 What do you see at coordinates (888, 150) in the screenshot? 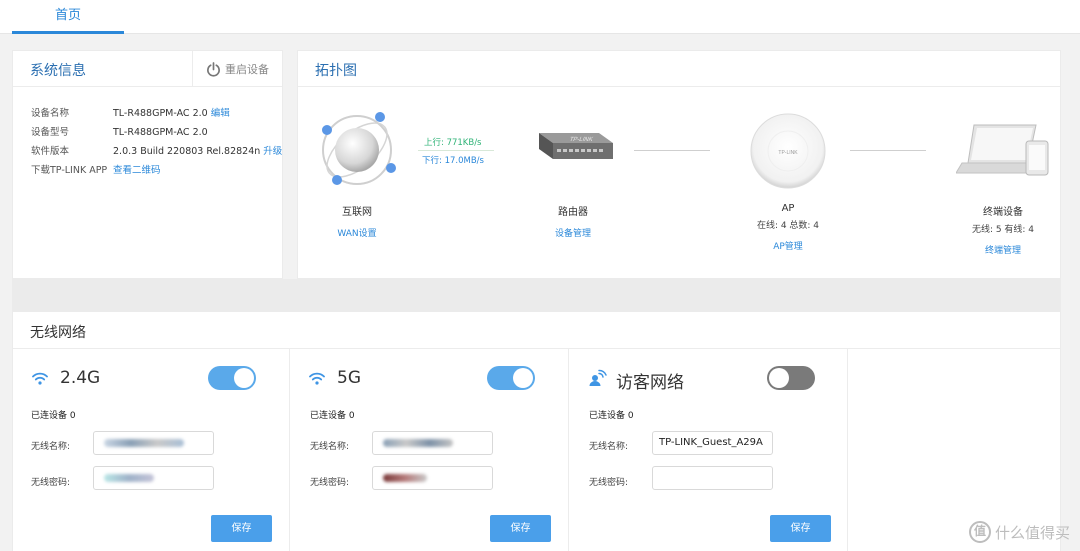
I see `ap-terminal-line` at bounding box center [888, 150].